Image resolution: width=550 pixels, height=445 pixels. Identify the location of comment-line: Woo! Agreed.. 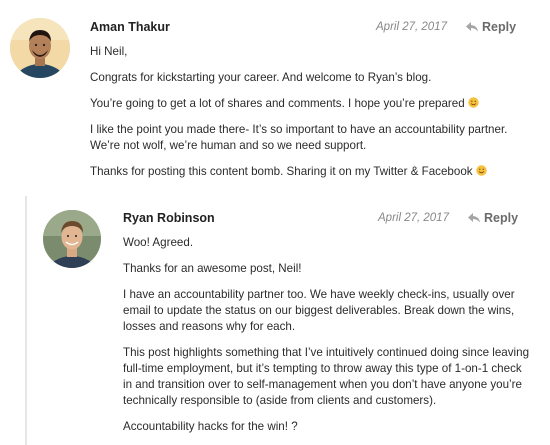
(158, 242).